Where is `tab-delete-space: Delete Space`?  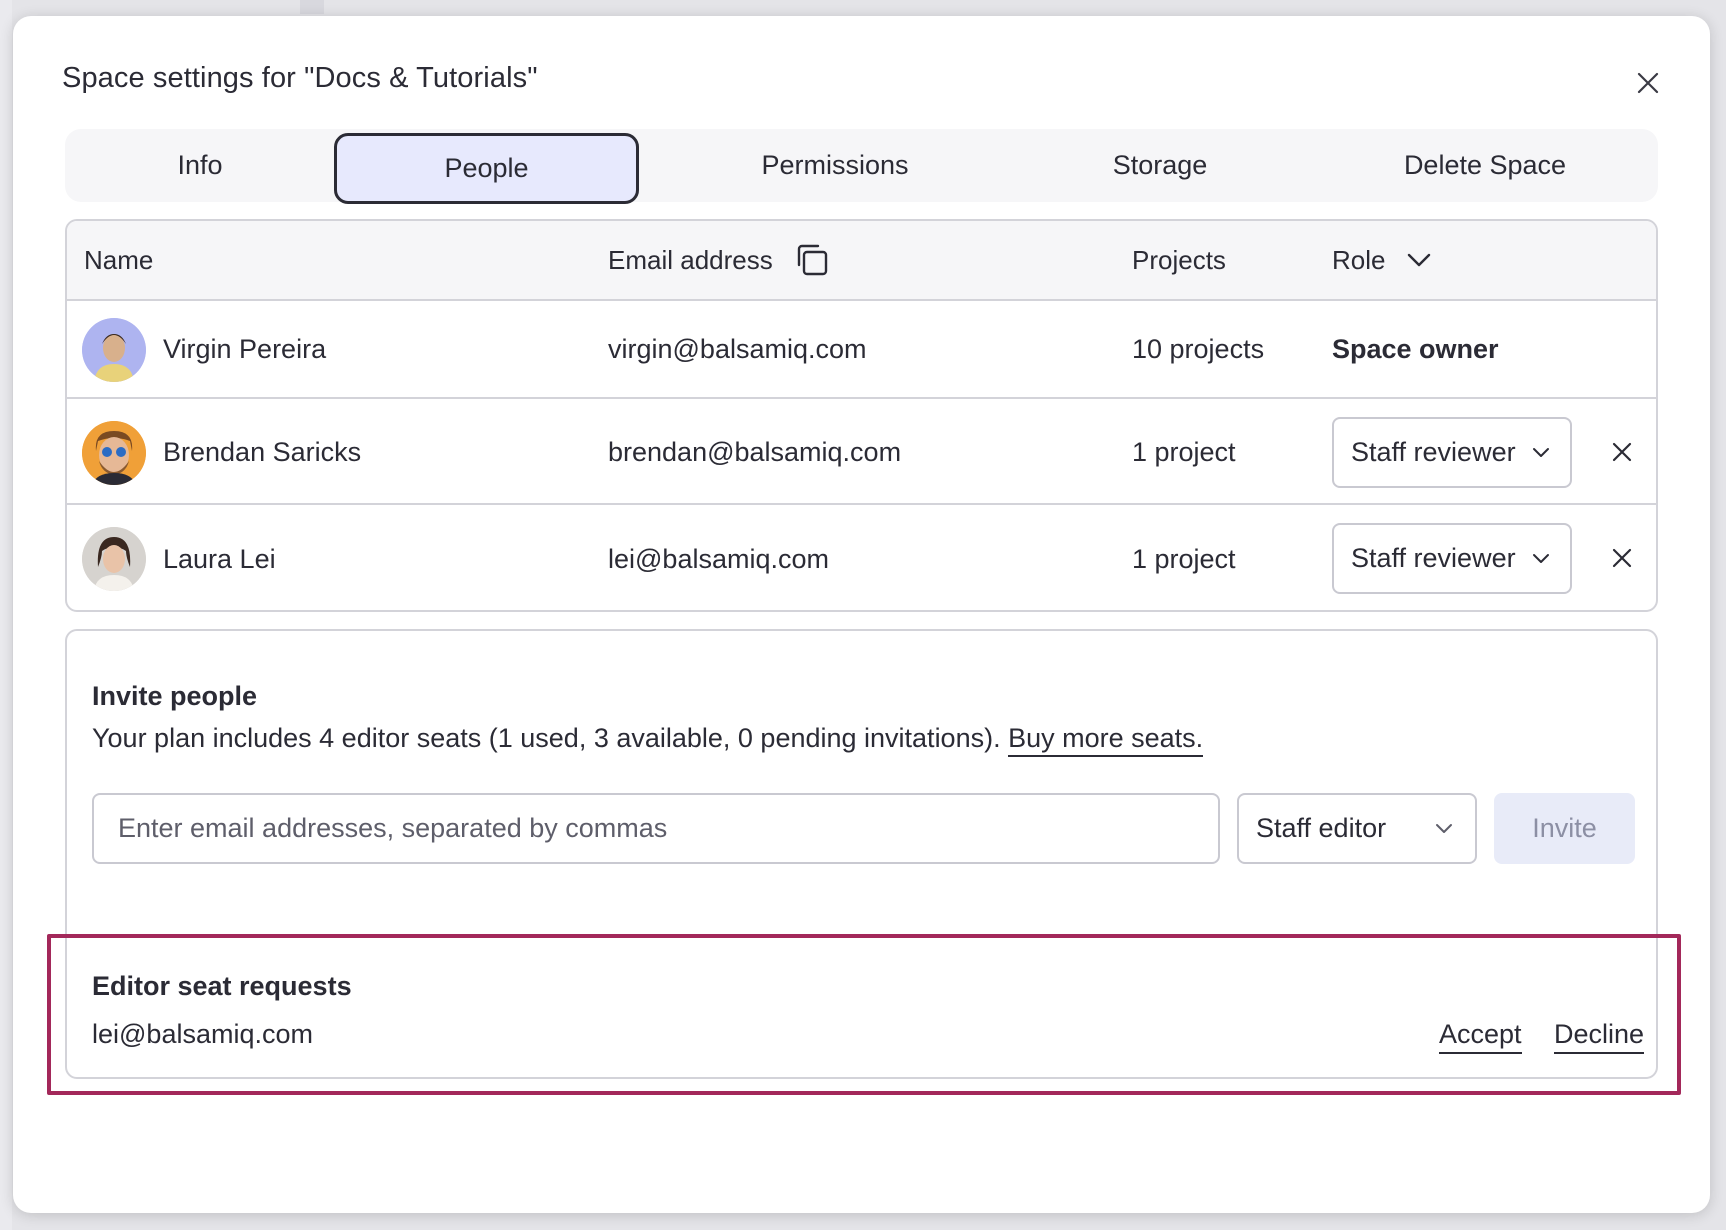
tab-delete-space: Delete Space is located at coordinates (1485, 165).